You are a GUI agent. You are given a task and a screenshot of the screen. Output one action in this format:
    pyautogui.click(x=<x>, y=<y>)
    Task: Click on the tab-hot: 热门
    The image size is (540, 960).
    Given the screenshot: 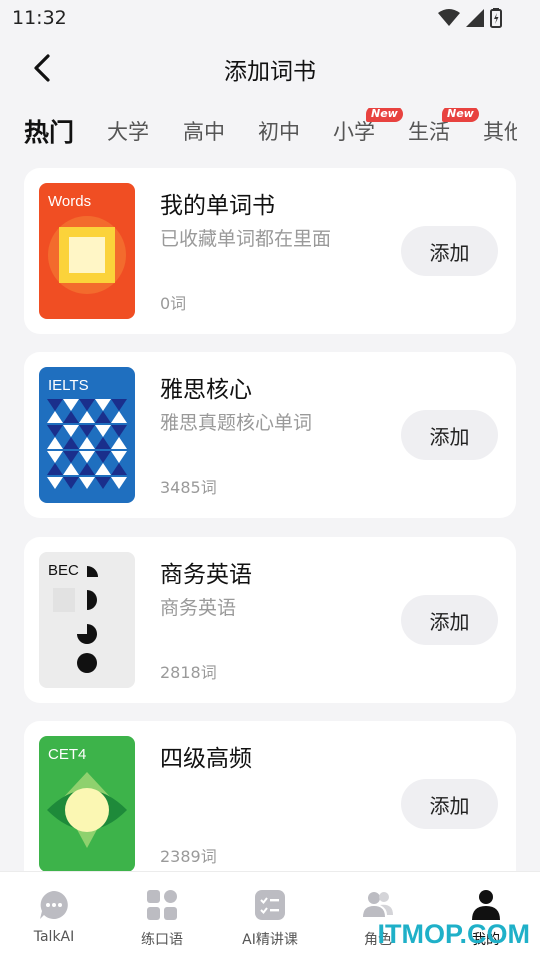 What is the action you would take?
    pyautogui.click(x=49, y=131)
    